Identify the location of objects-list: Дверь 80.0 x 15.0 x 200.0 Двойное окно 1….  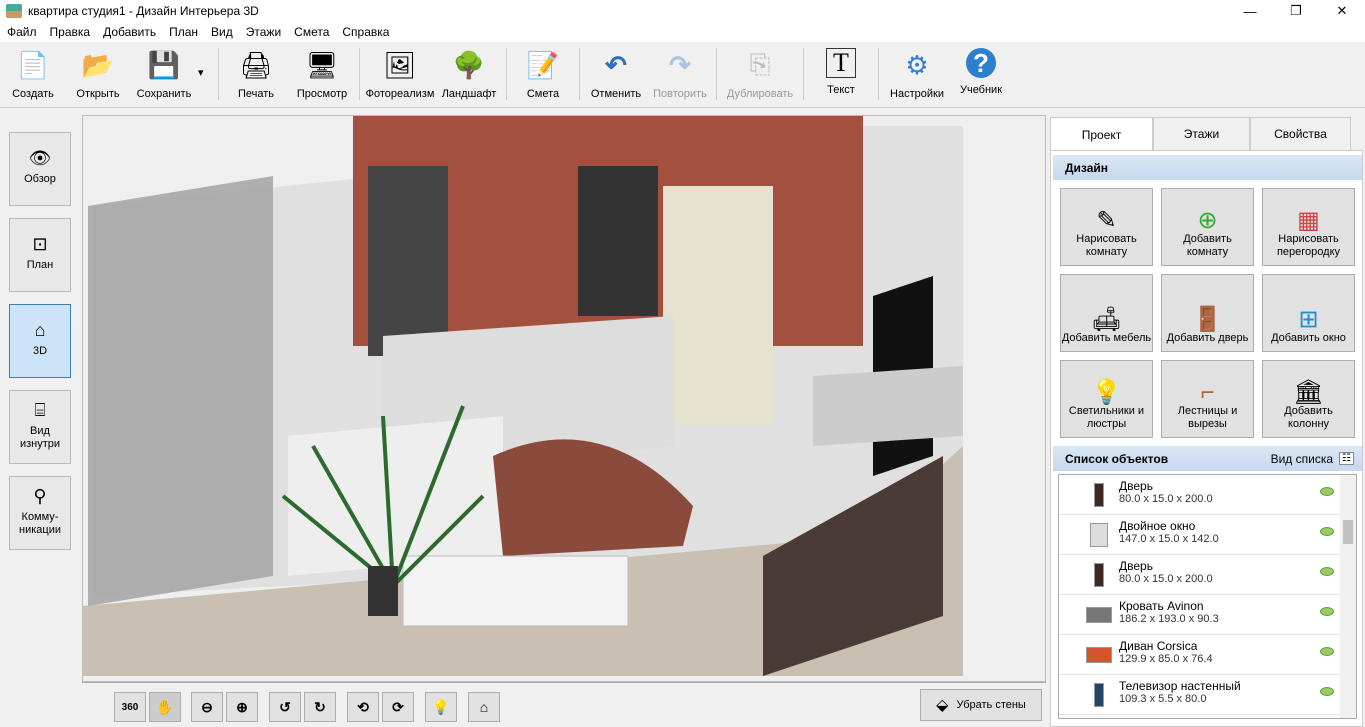
(1207, 596).